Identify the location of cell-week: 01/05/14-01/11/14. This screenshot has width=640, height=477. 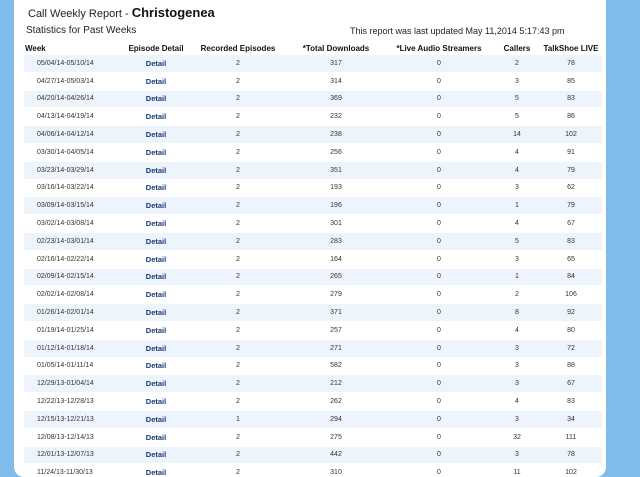
(74, 366).